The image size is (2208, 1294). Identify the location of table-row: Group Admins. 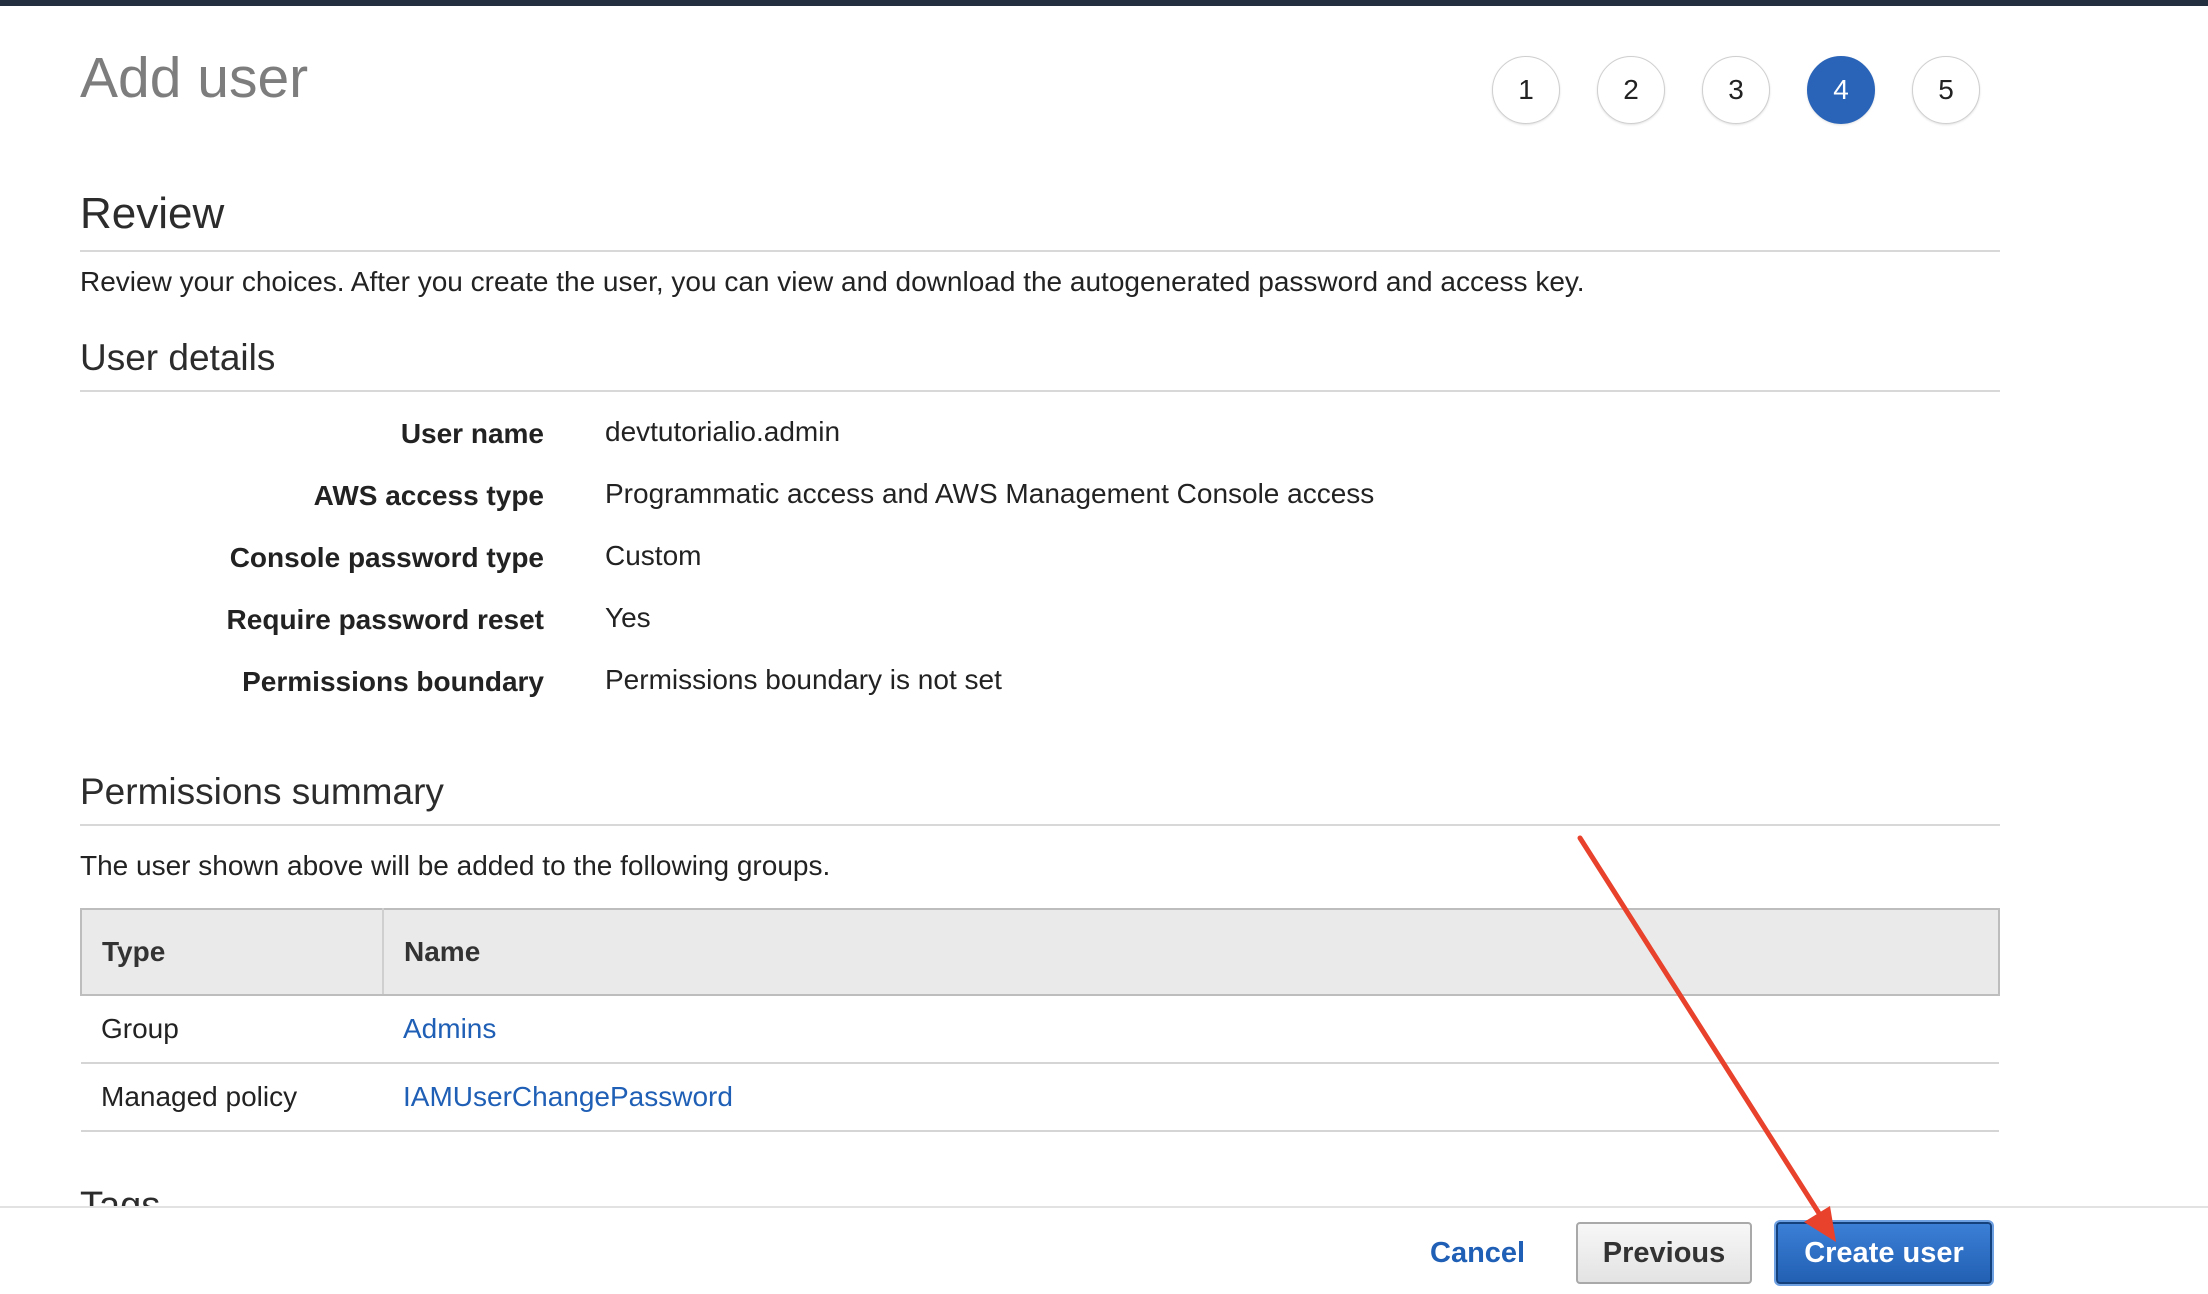
(1040, 1029).